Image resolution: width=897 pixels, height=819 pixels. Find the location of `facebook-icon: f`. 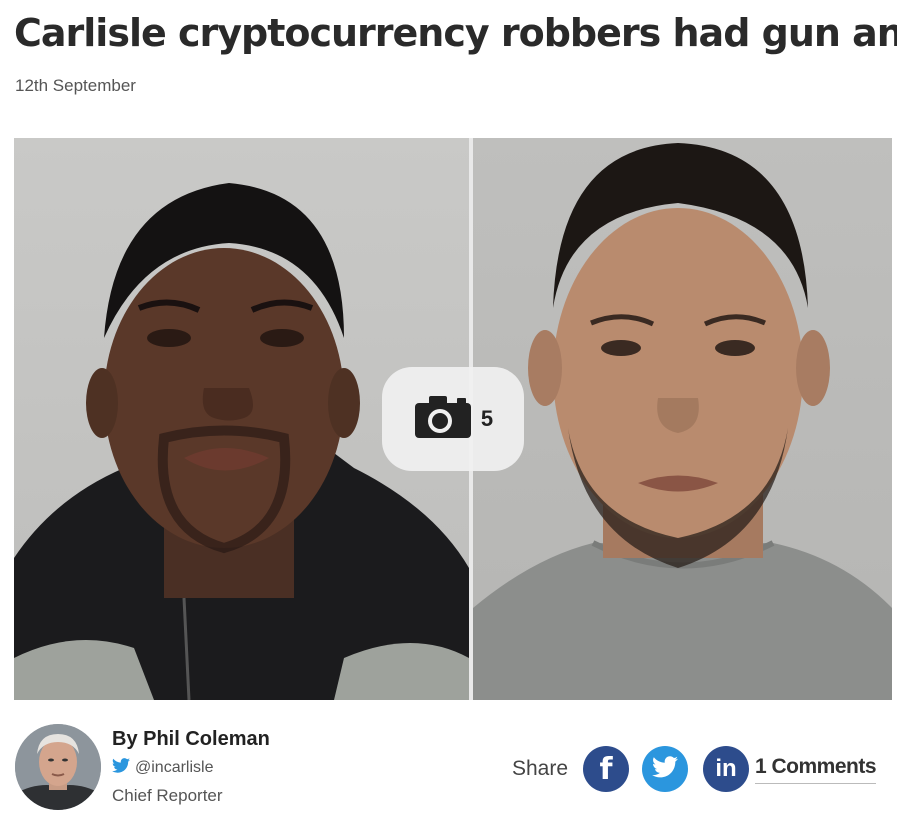

facebook-icon: f is located at coordinates (606, 769).